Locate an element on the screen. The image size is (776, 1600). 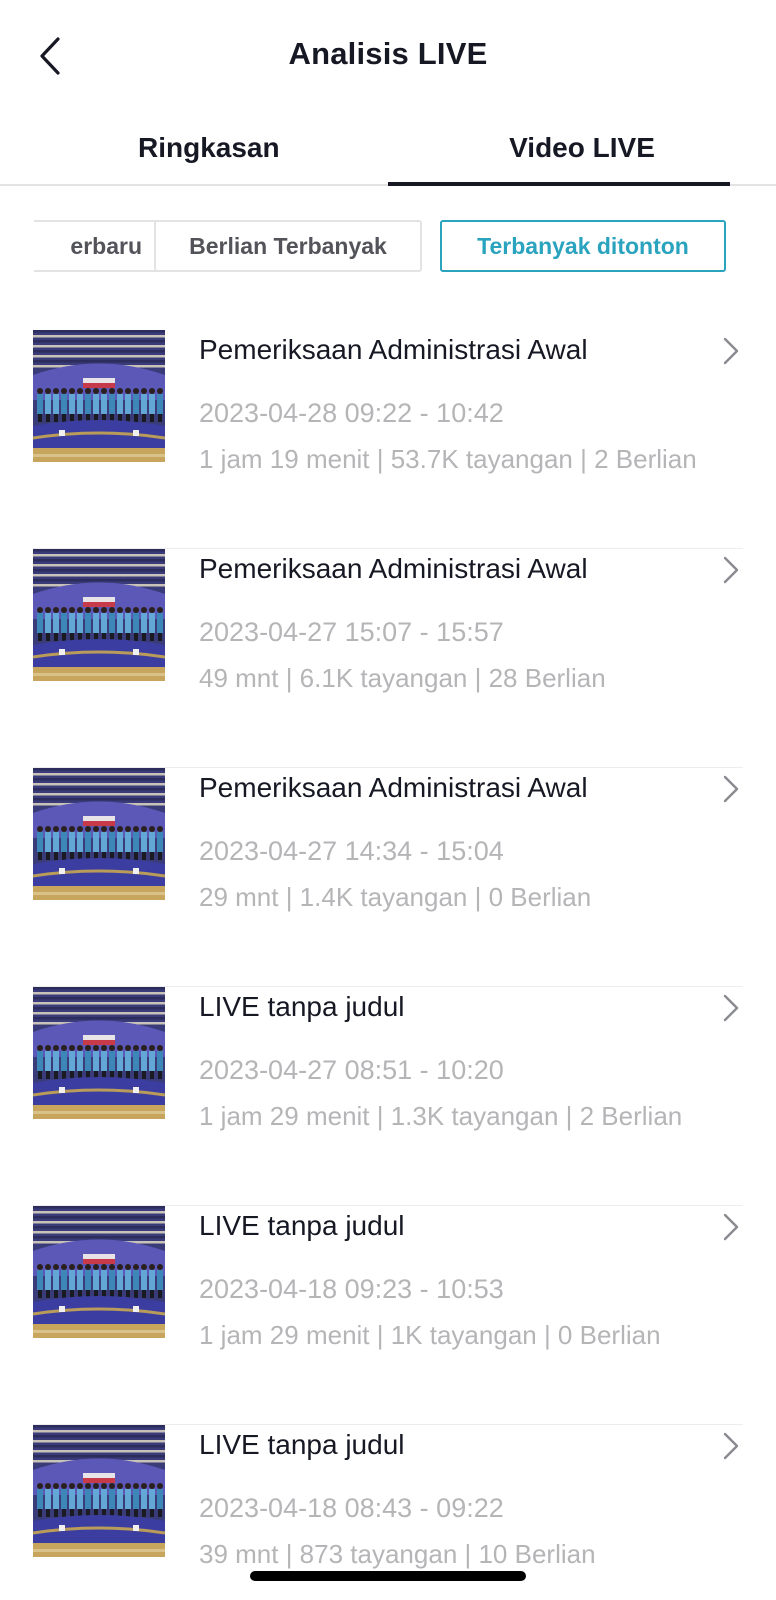
video-stats: 49 mnt | 6.1K tayangan | 28 Berlian is located at coordinates (402, 678).